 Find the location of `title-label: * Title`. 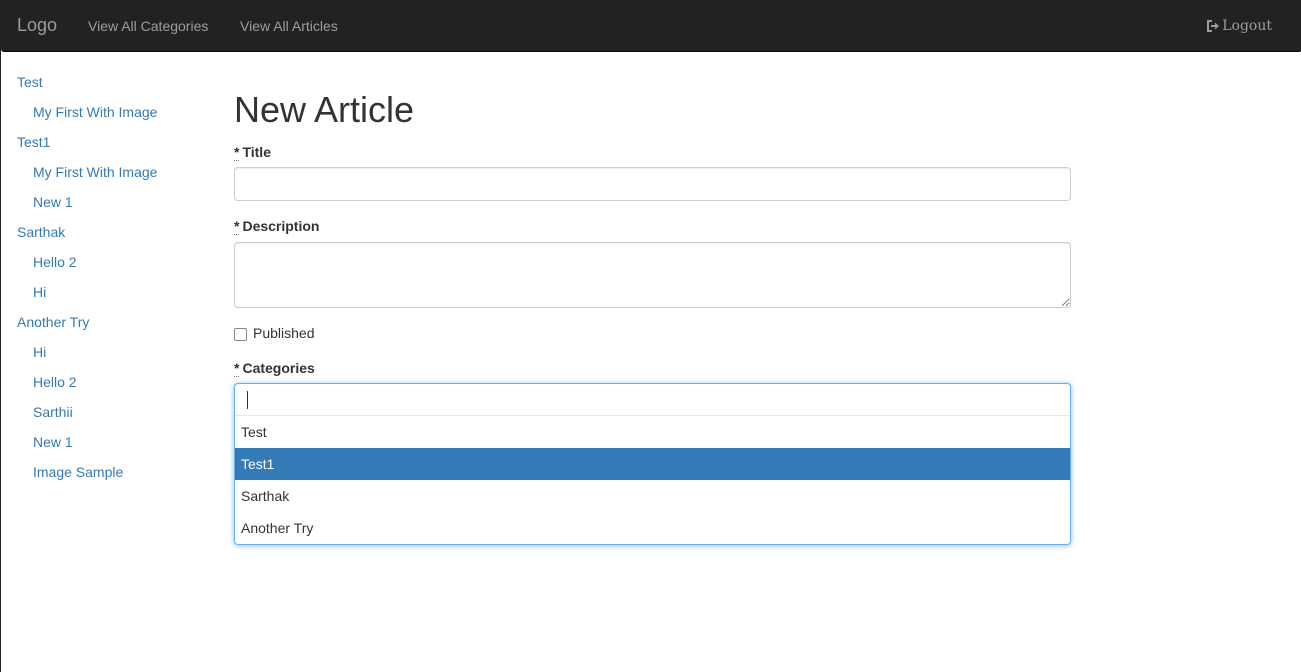

title-label: * Title is located at coordinates (652, 152).